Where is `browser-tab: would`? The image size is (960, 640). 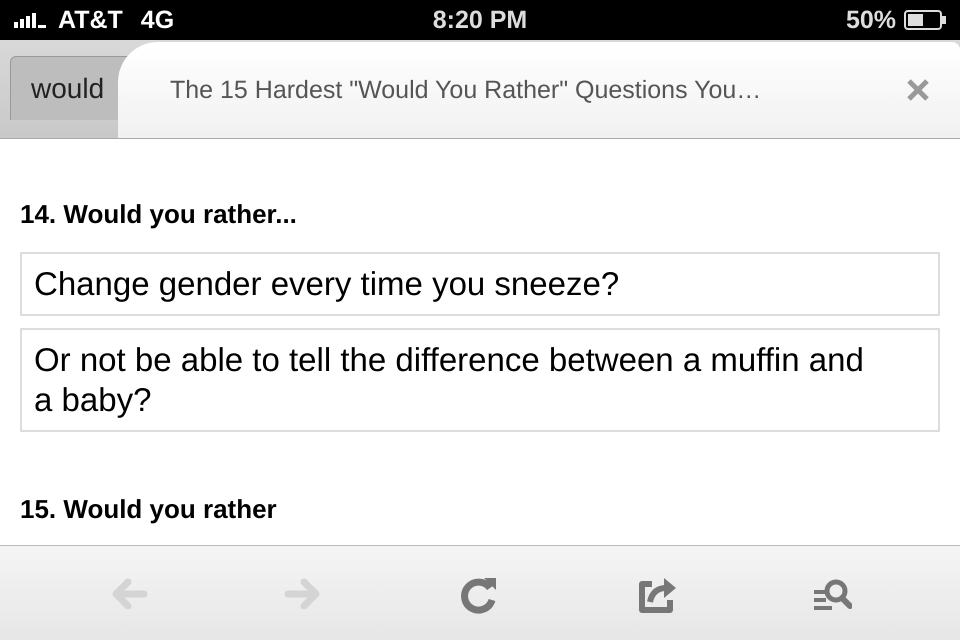 browser-tab: would is located at coordinates (69, 88).